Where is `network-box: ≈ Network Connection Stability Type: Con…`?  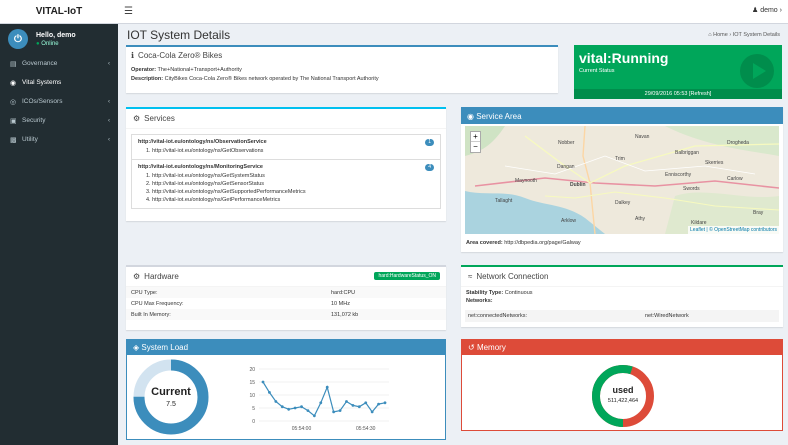 network-box: ≈ Network Connection Stability Type: Con… is located at coordinates (622, 296).